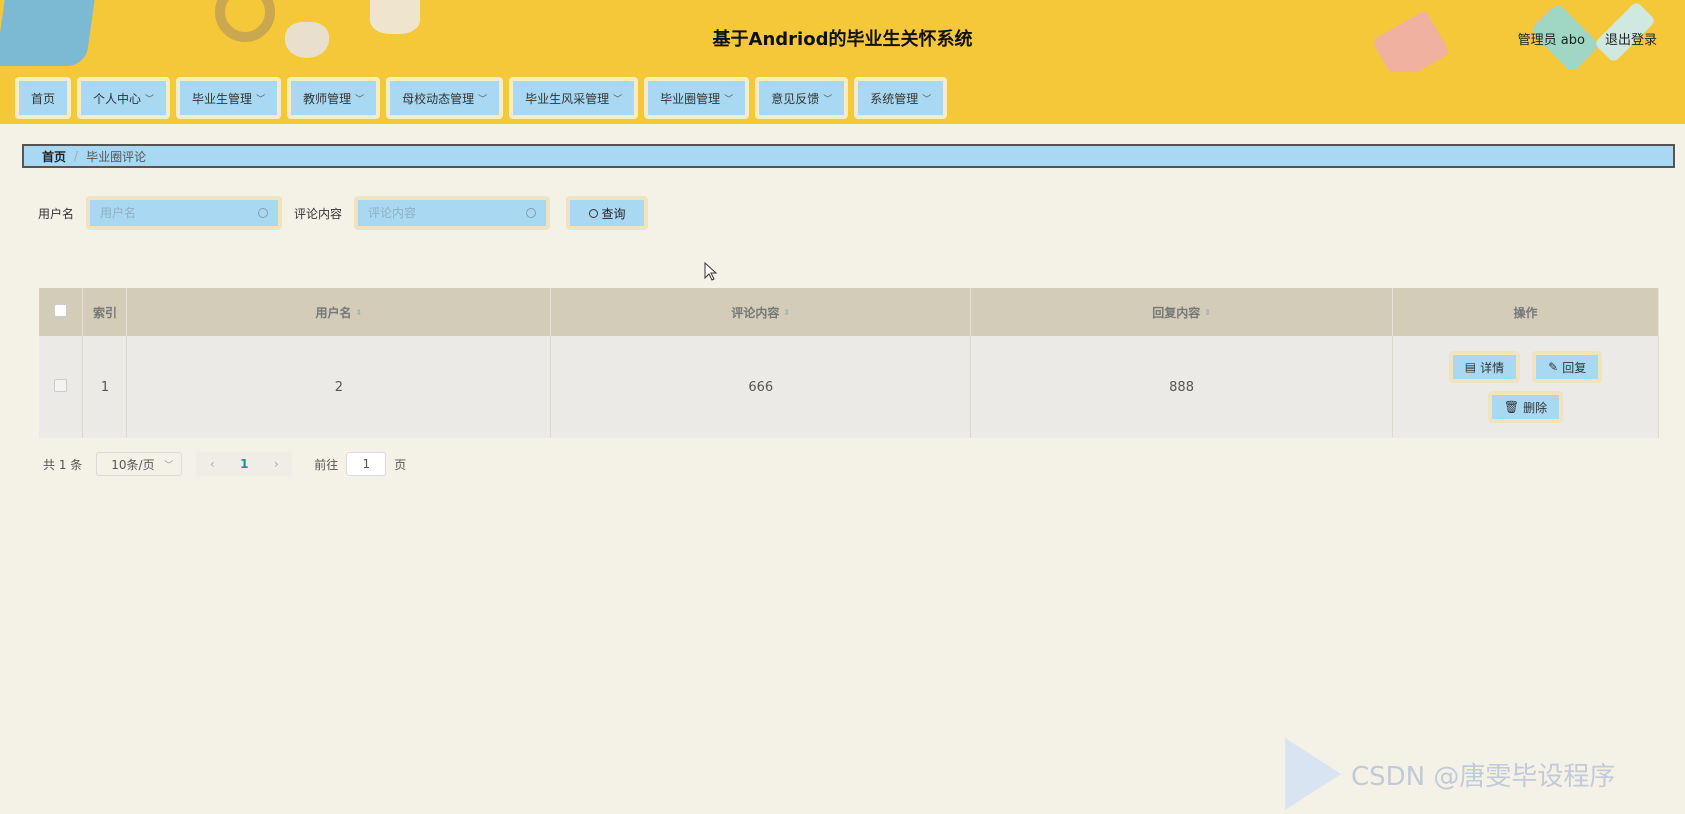 This screenshot has height=814, width=1685. Describe the element at coordinates (54, 156) in the screenshot. I see `breadcrumb-home: 首页` at that location.